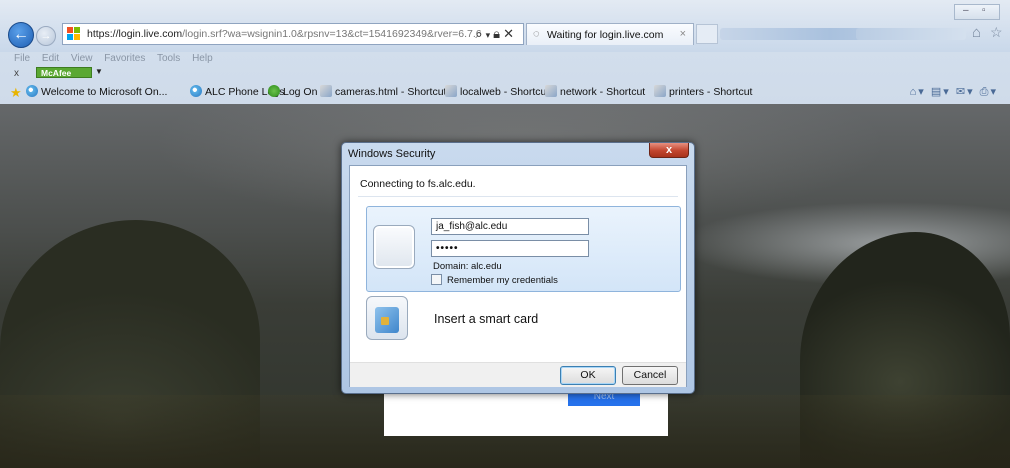 This screenshot has height=468, width=1010. I want to click on window-controls: – ▫, so click(977, 12).